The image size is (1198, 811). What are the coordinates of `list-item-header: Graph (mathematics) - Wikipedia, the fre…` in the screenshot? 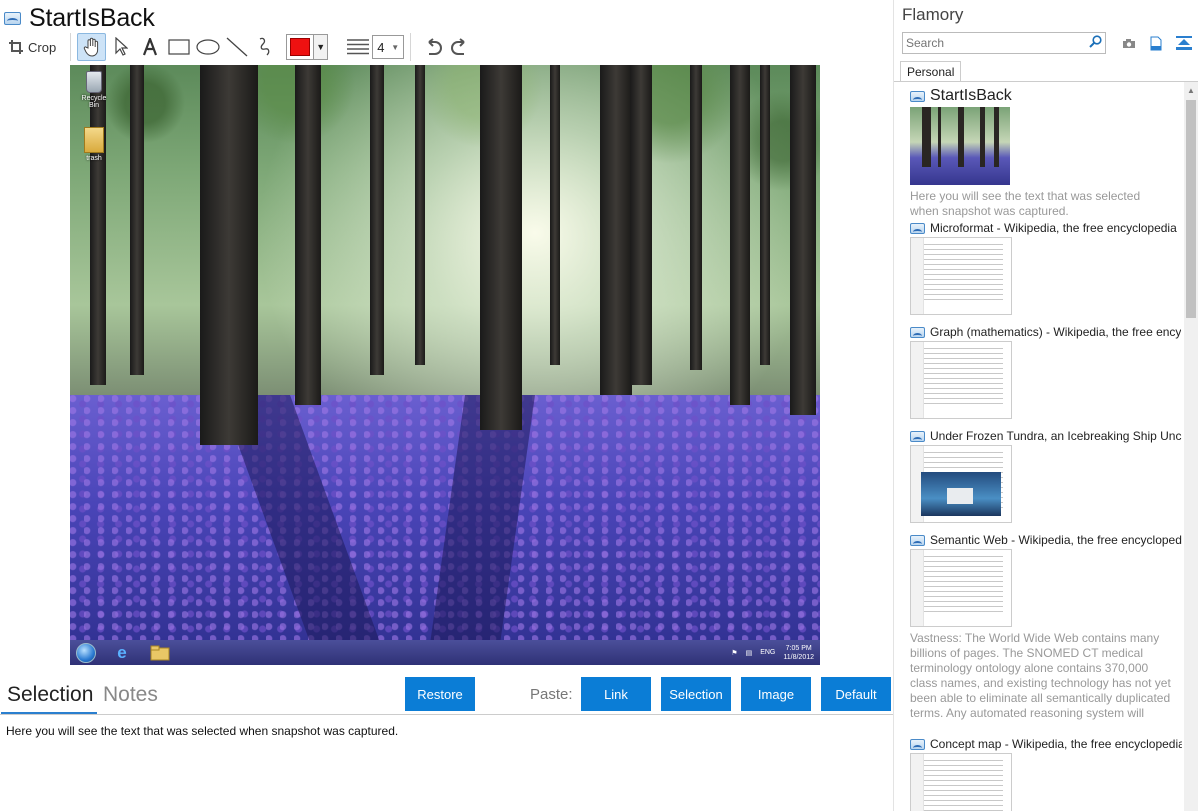 It's located at (1046, 332).